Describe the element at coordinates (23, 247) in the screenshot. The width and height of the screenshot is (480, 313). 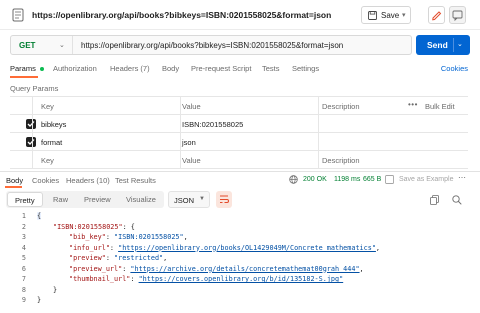
I see `line-number: 4` at that location.